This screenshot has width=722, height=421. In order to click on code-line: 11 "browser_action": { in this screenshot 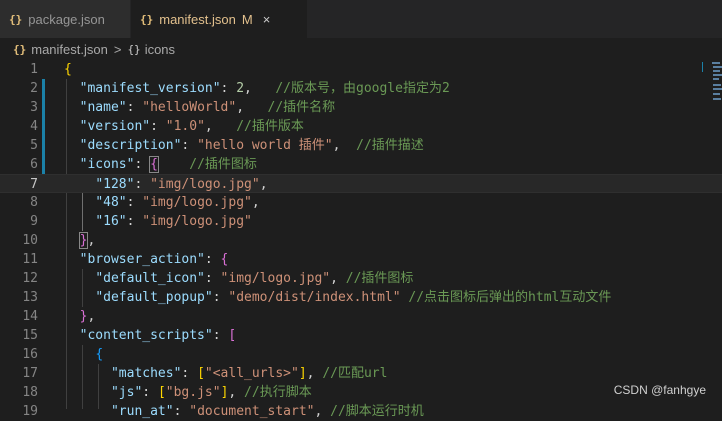, I will do `click(361, 259)`.